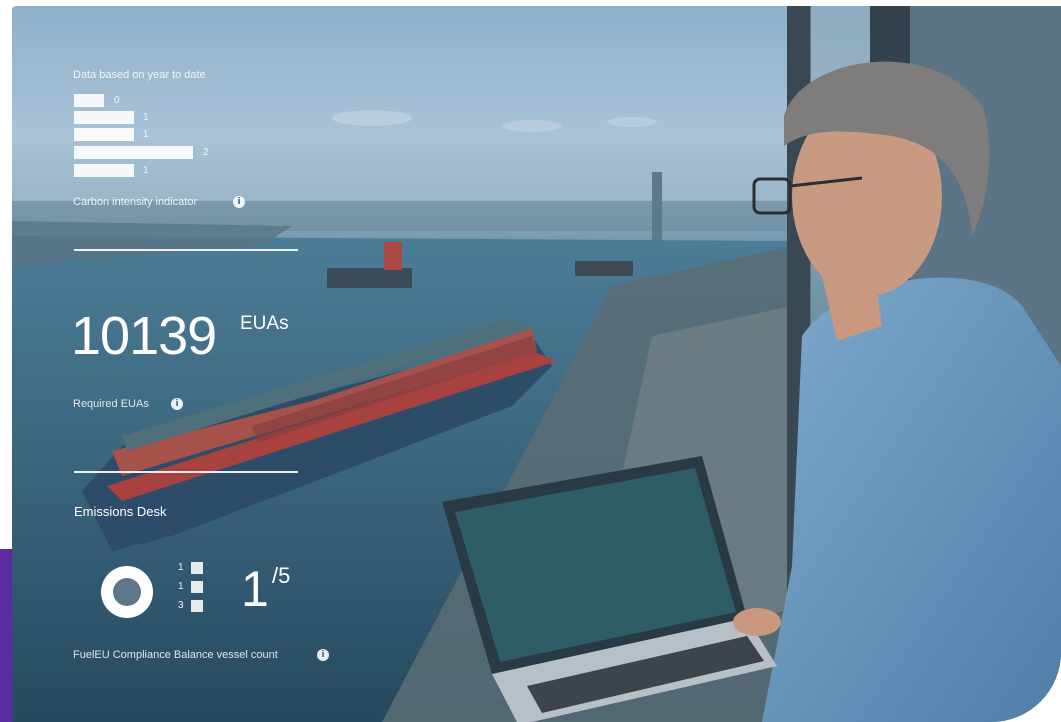  I want to click on cii-label: Carbon intensity indicator, so click(135, 202).